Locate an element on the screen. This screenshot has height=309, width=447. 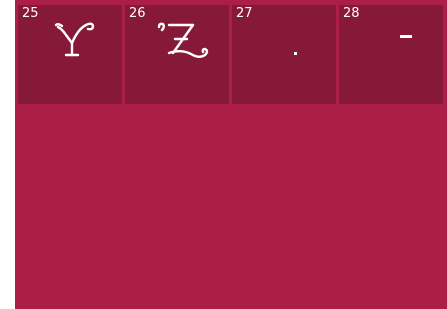
stitch-tile-28: 28 is located at coordinates (391, 54).